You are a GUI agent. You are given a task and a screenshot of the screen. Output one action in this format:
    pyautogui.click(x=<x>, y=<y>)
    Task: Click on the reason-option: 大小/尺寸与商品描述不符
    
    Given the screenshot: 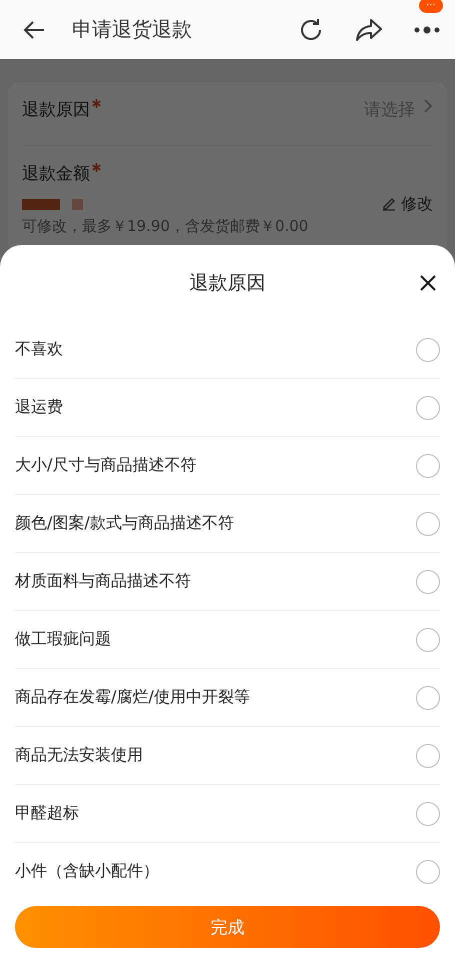 What is the action you would take?
    pyautogui.click(x=105, y=465)
    